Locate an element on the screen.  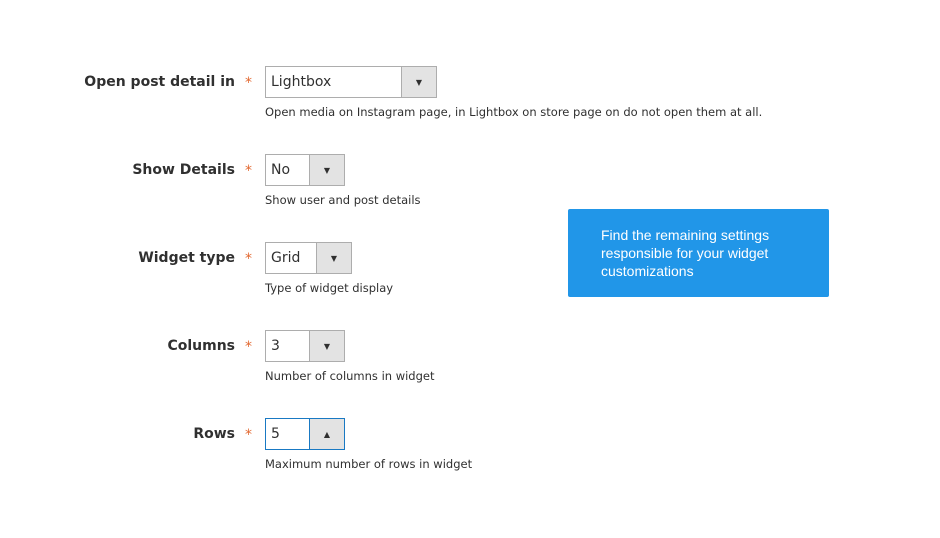
field-label: Open post detail in is located at coordinates (159, 82).